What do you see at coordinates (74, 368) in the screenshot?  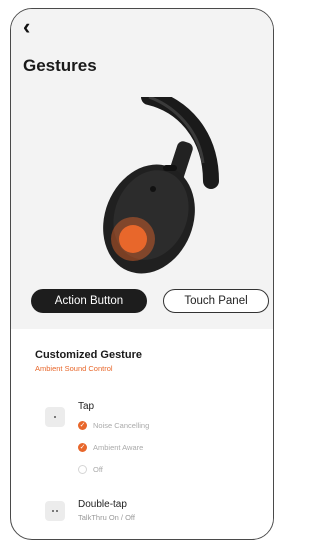 I see `card-subtitle: Ambient Sound Control` at bounding box center [74, 368].